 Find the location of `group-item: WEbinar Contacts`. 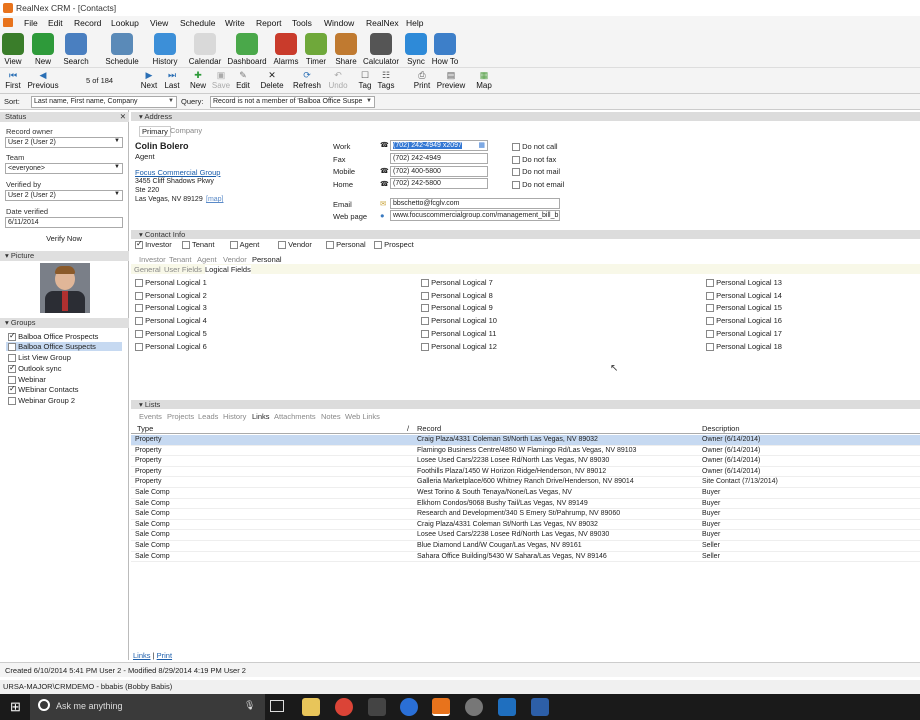

group-item: WEbinar Contacts is located at coordinates (43, 389).